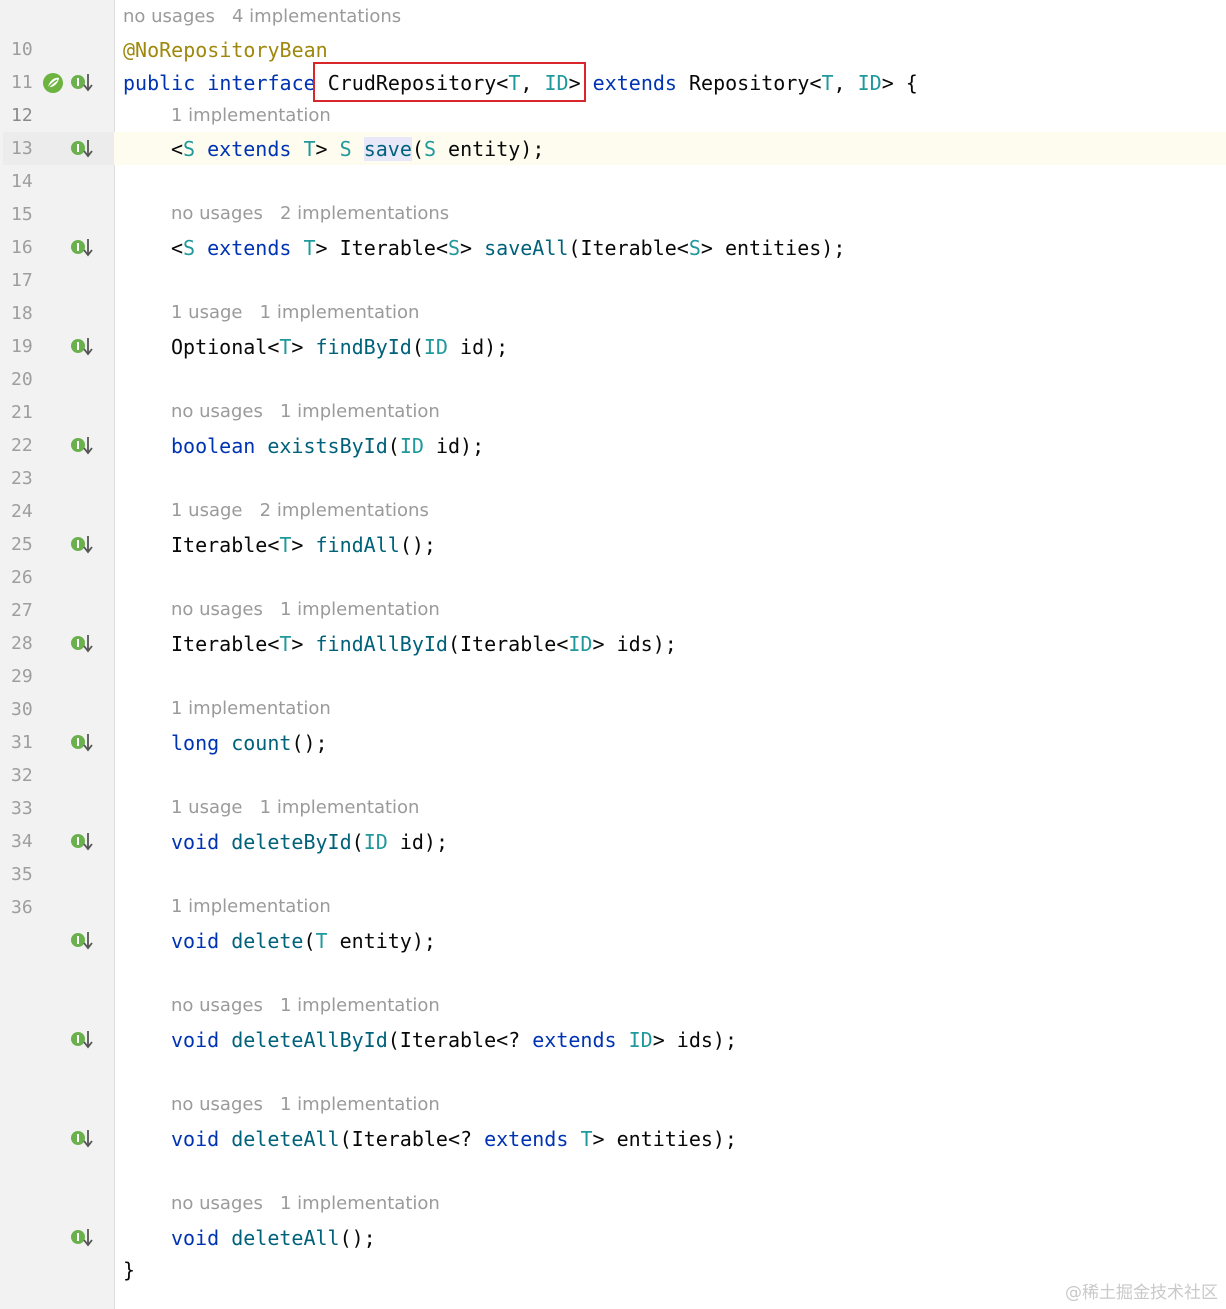 The height and width of the screenshot is (1309, 1226). I want to click on code-text: > Iterable<, so click(381, 248).